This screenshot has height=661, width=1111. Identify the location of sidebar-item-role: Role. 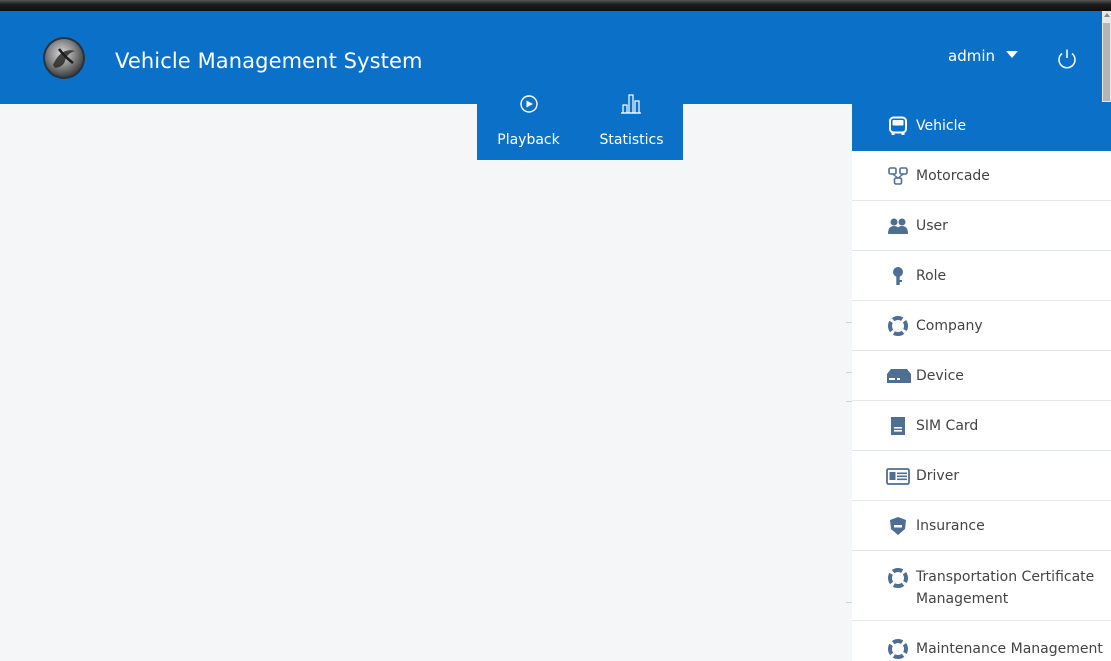
(981, 276).